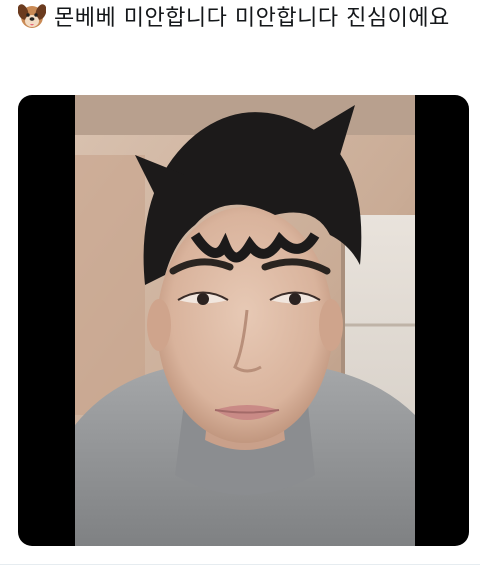 This screenshot has height=569, width=480. What do you see at coordinates (32, 16) in the screenshot?
I see `dog-face-icon` at bounding box center [32, 16].